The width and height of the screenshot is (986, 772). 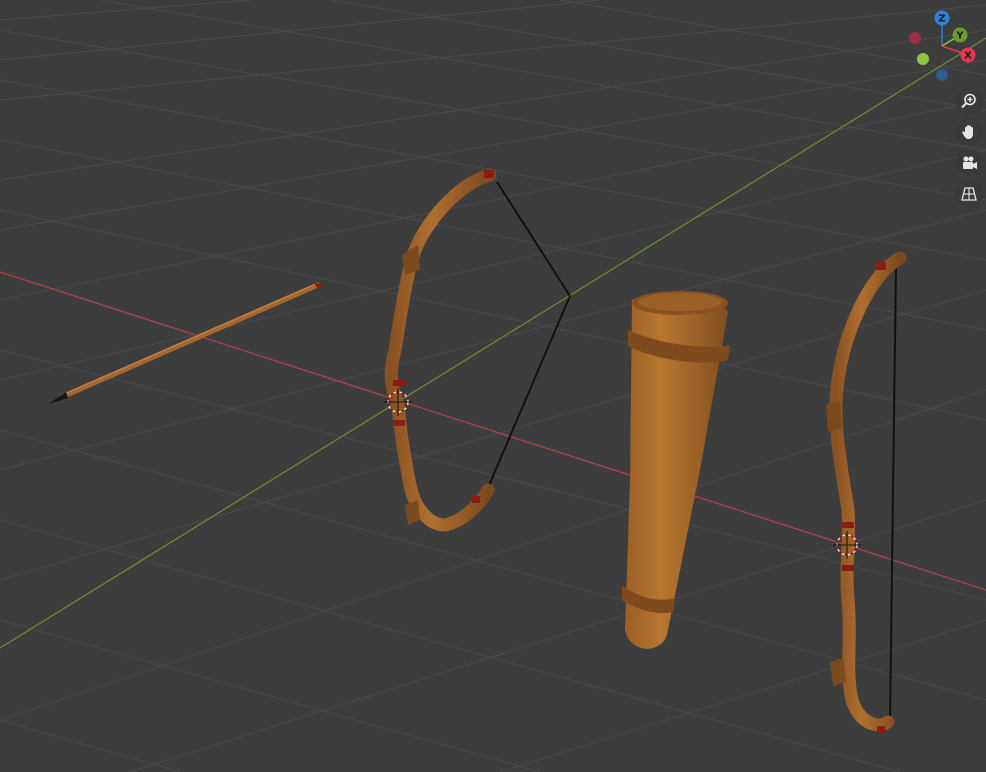 What do you see at coordinates (942, 46) in the screenshot?
I see `navigation-gizmo: Z Y X` at bounding box center [942, 46].